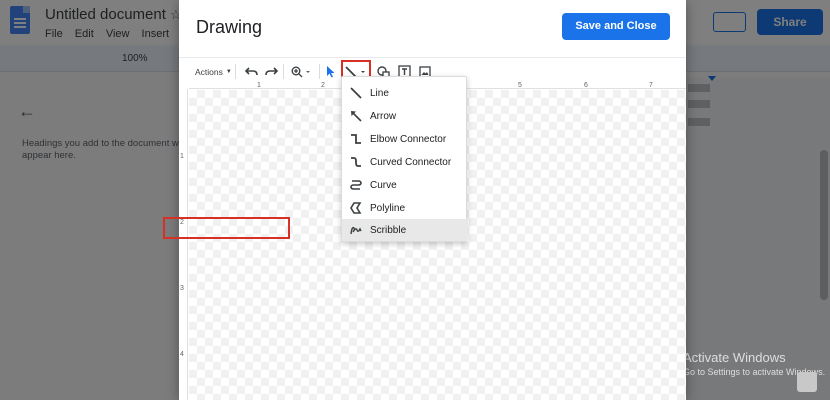 This screenshot has height=400, width=830. What do you see at coordinates (271, 71) in the screenshot?
I see `redo-icon` at bounding box center [271, 71].